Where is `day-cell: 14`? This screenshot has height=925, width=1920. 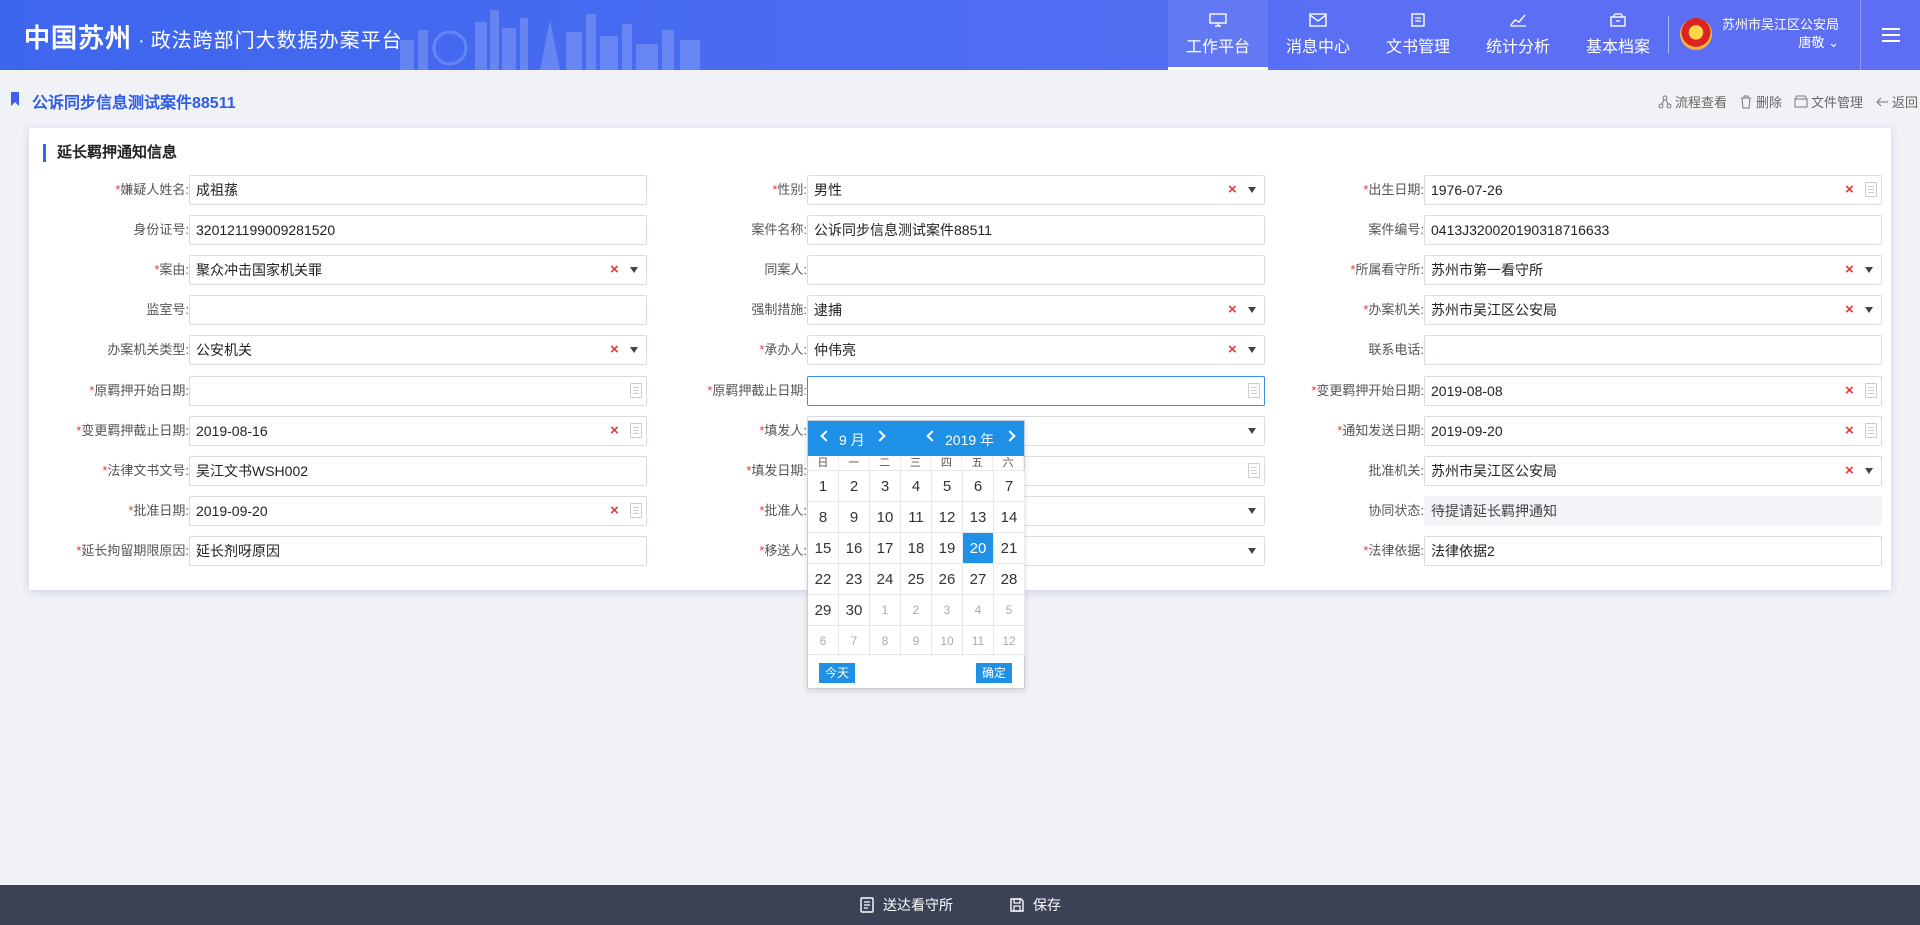
day-cell: 14 is located at coordinates (1009, 516).